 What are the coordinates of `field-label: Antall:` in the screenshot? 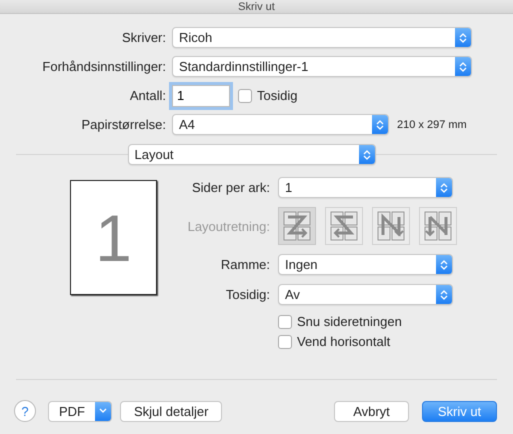 It's located at (147, 95).